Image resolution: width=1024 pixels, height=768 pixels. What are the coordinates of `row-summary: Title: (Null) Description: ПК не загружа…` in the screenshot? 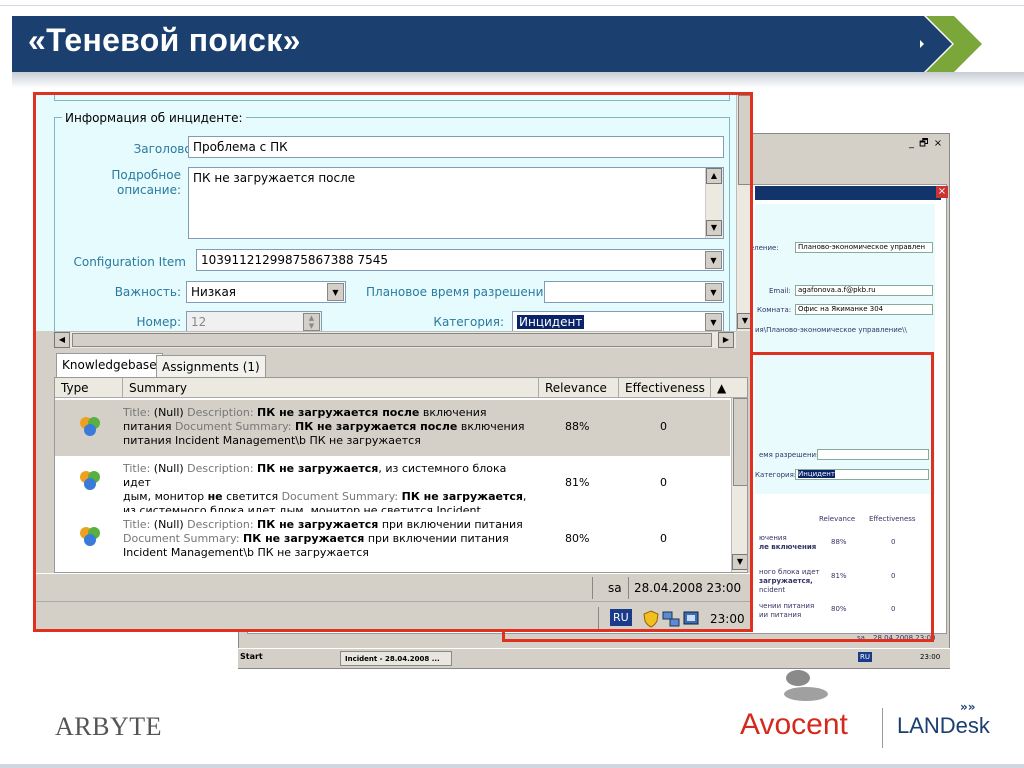 It's located at (329, 427).